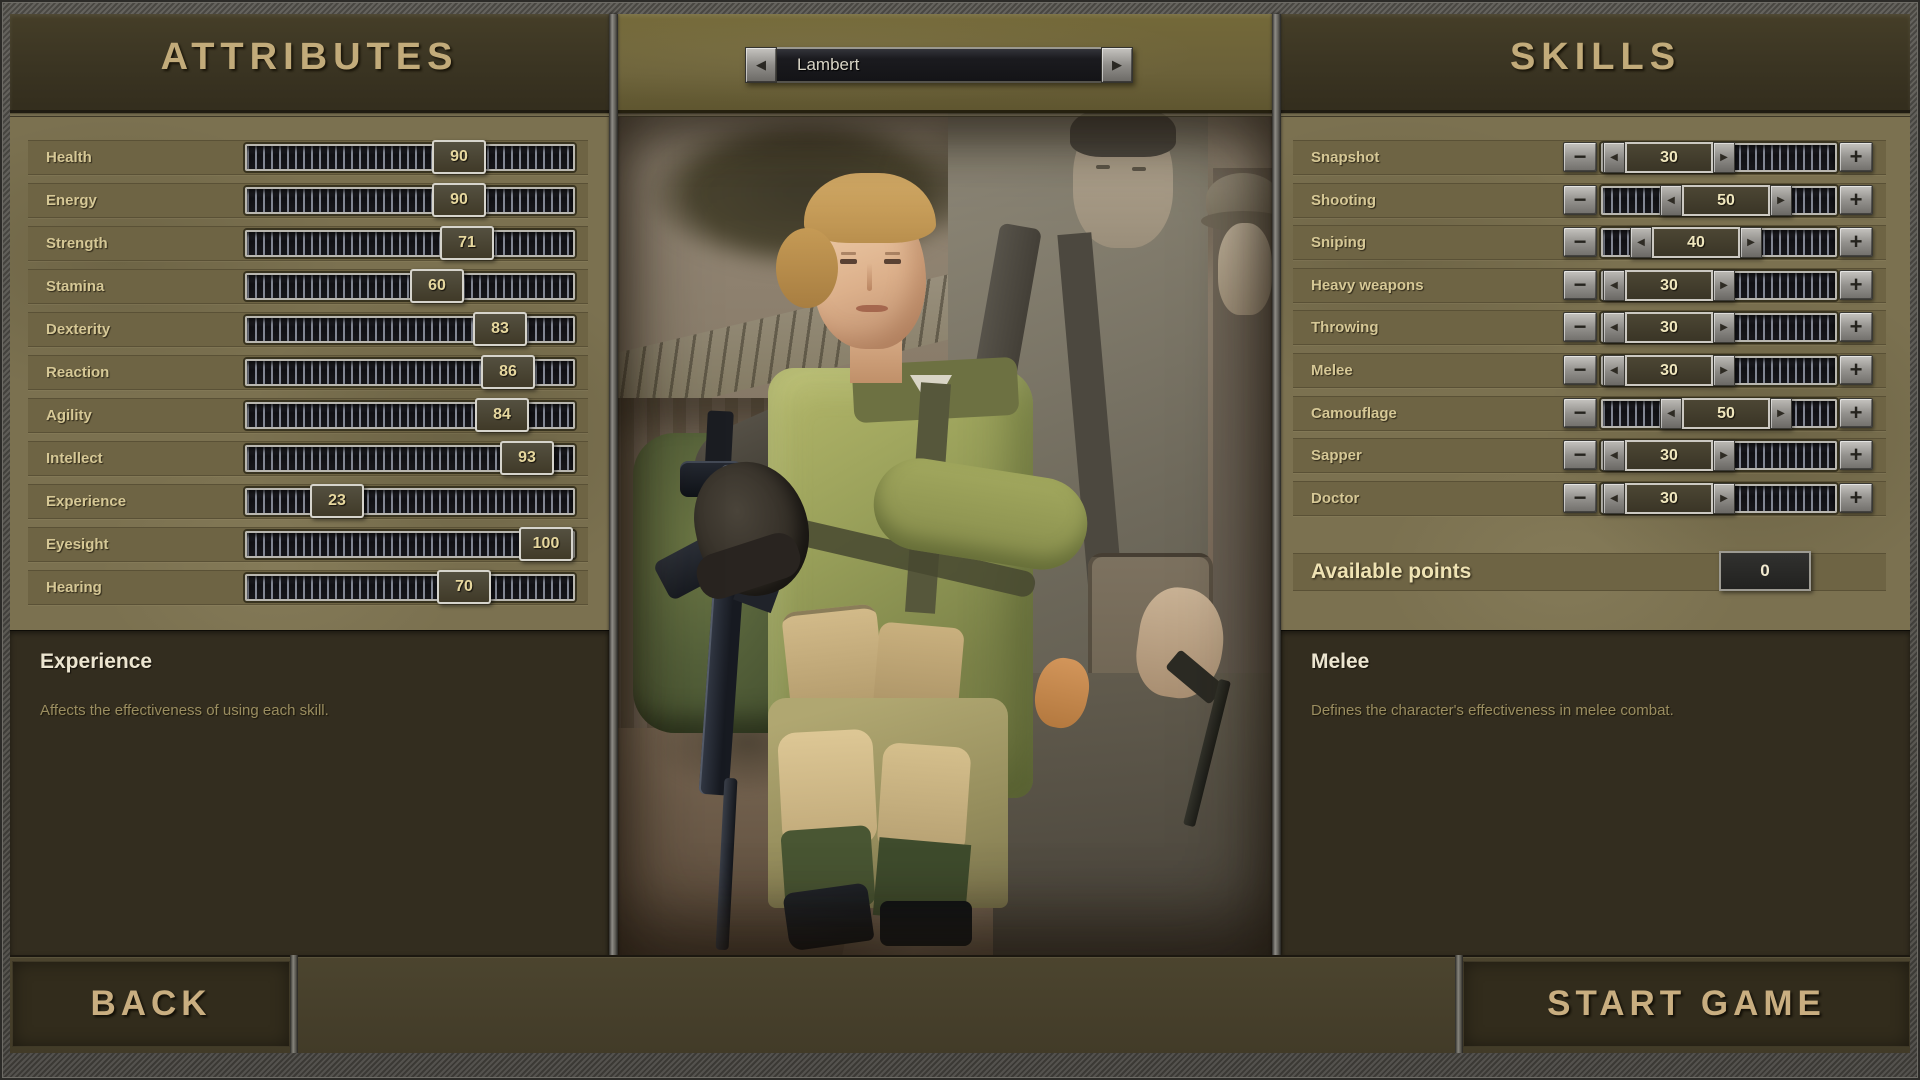  Describe the element at coordinates (1338, 242) in the screenshot. I see `skill-label: Sniping` at that location.